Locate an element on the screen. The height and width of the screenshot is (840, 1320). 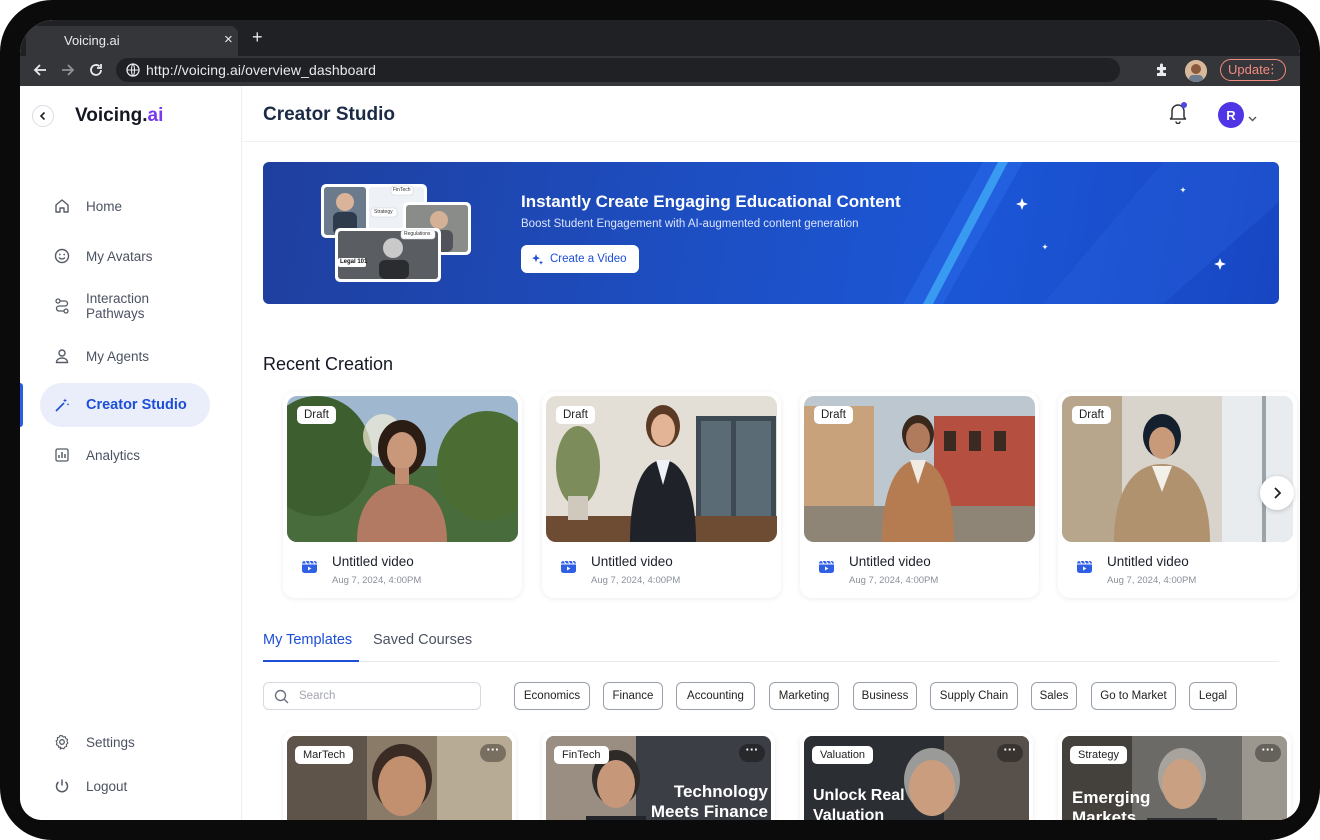
notification-dot is located at coordinates (1184, 105).